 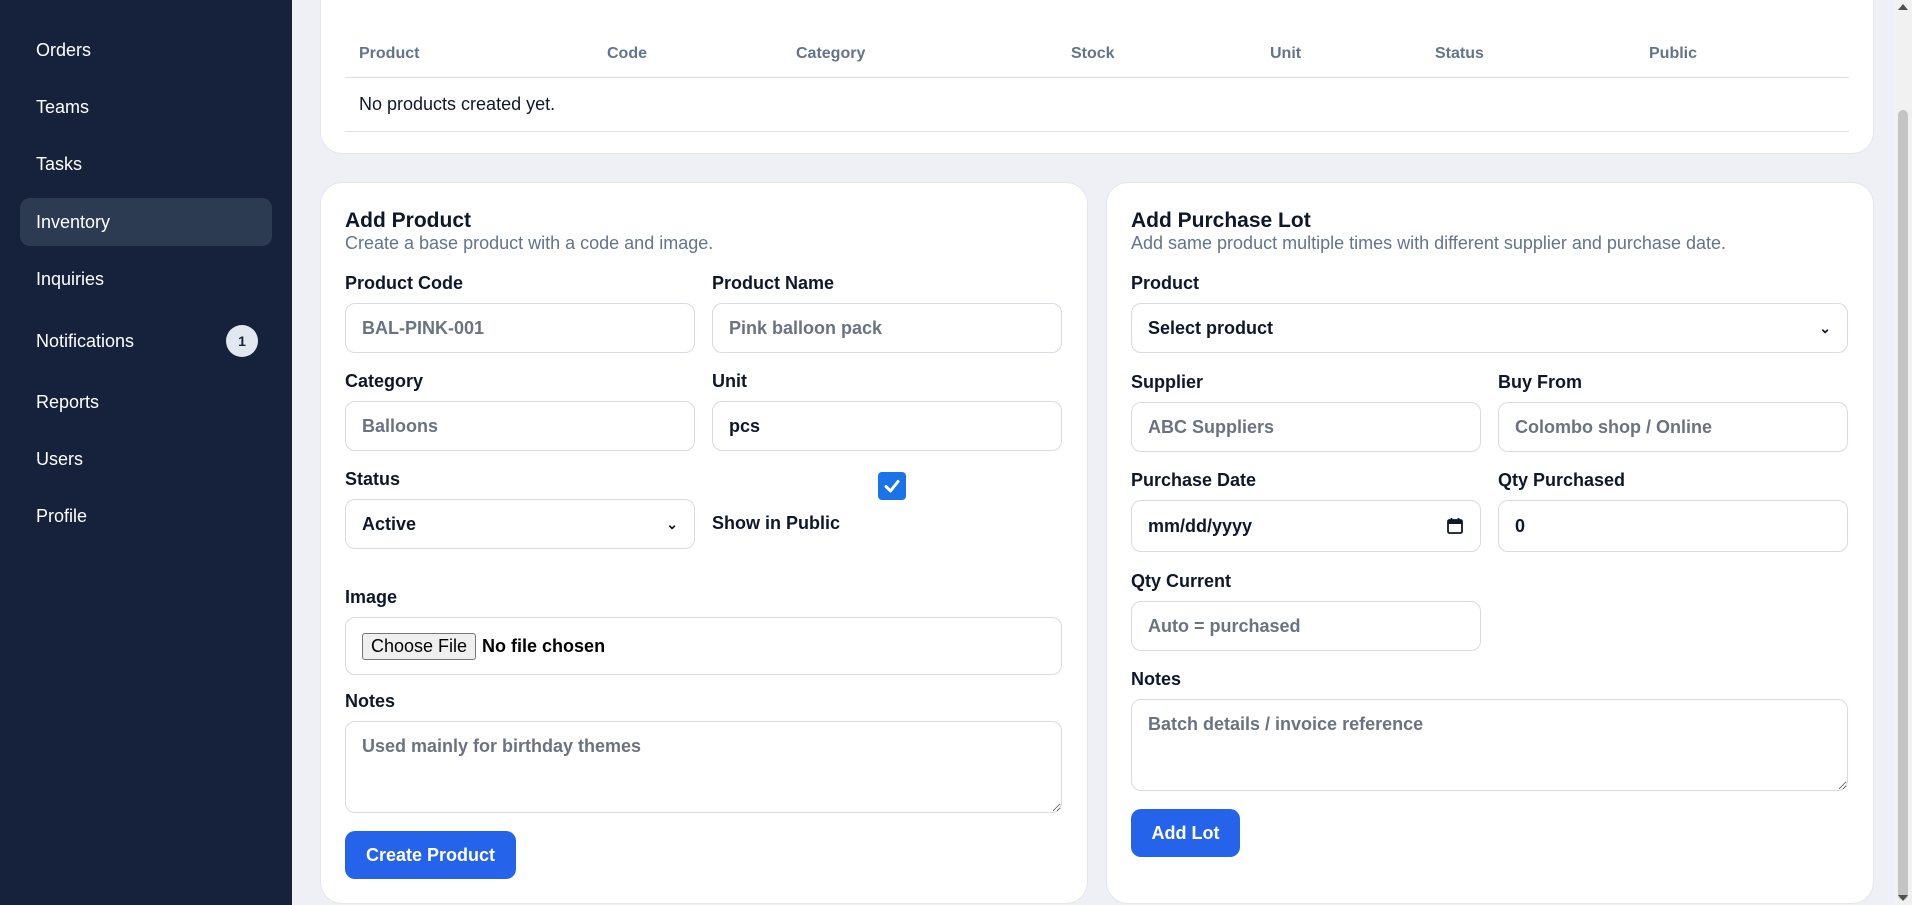 I want to click on product-code-input, so click(x=520, y=328).